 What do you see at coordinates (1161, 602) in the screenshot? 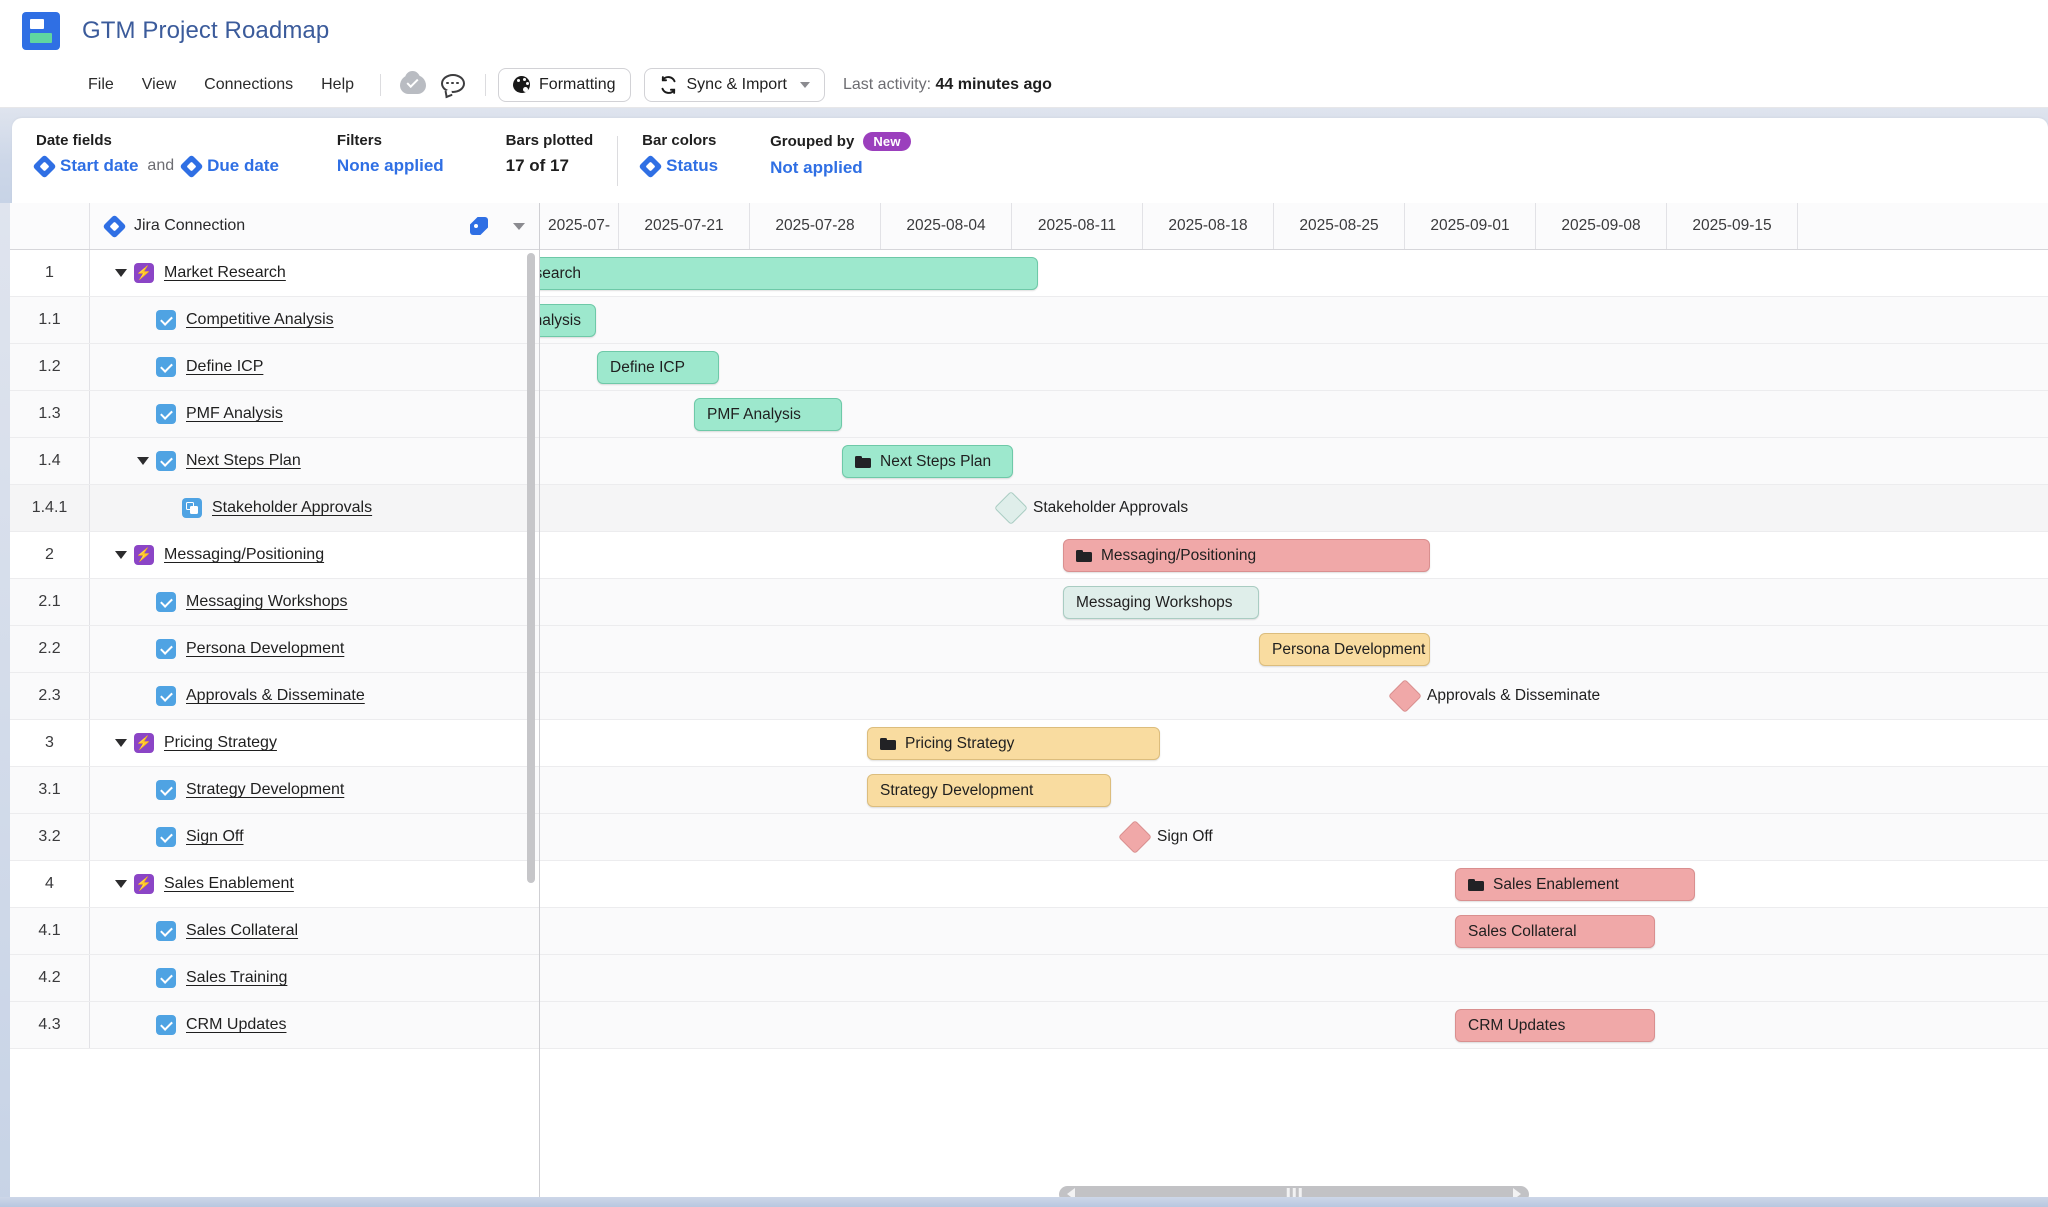
I see `gantt-bar: Messaging Workshops` at bounding box center [1161, 602].